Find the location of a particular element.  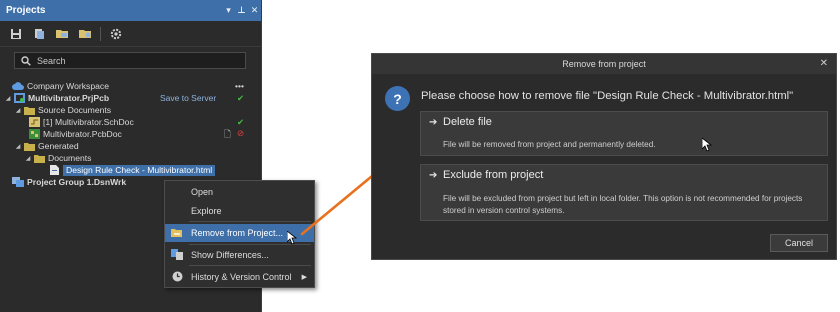

pcbdoc-label: Multivibrator.PcbDoc is located at coordinates (82, 134).